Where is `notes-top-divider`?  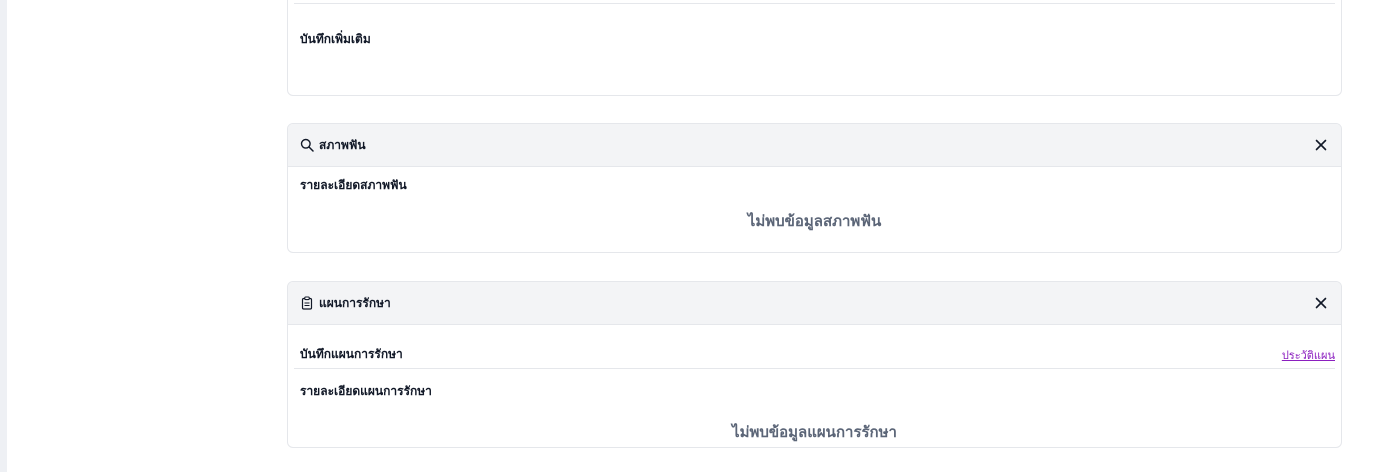 notes-top-divider is located at coordinates (814, 3).